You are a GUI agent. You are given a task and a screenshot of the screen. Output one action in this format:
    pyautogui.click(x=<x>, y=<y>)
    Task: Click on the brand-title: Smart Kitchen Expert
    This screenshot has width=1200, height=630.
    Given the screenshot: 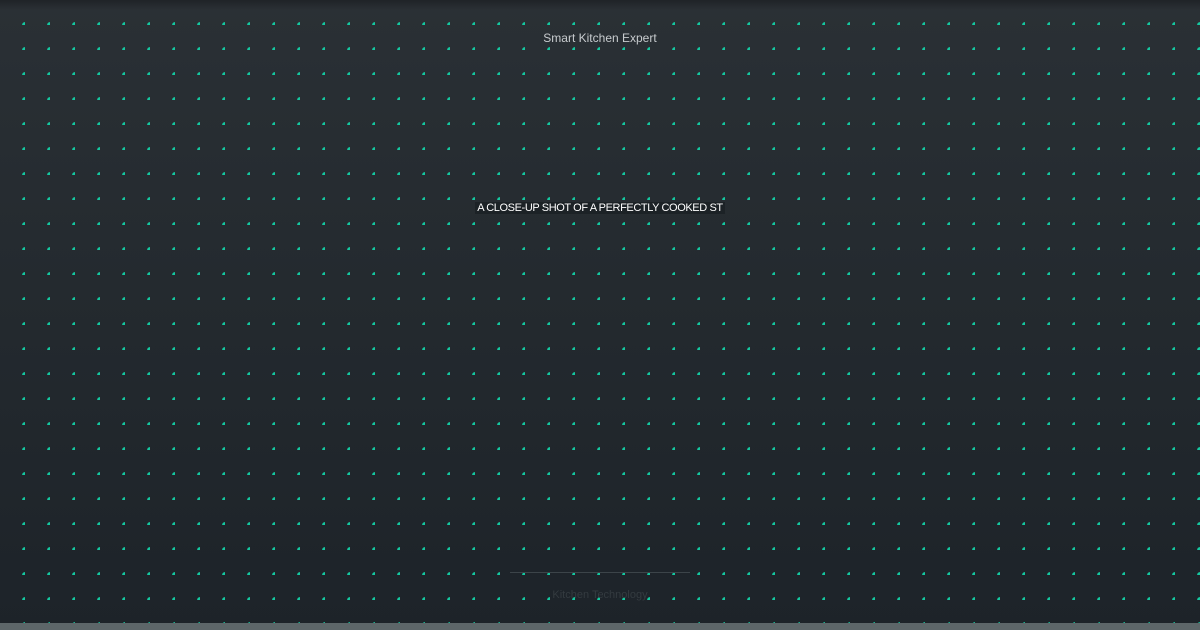 What is the action you would take?
    pyautogui.click(x=600, y=38)
    